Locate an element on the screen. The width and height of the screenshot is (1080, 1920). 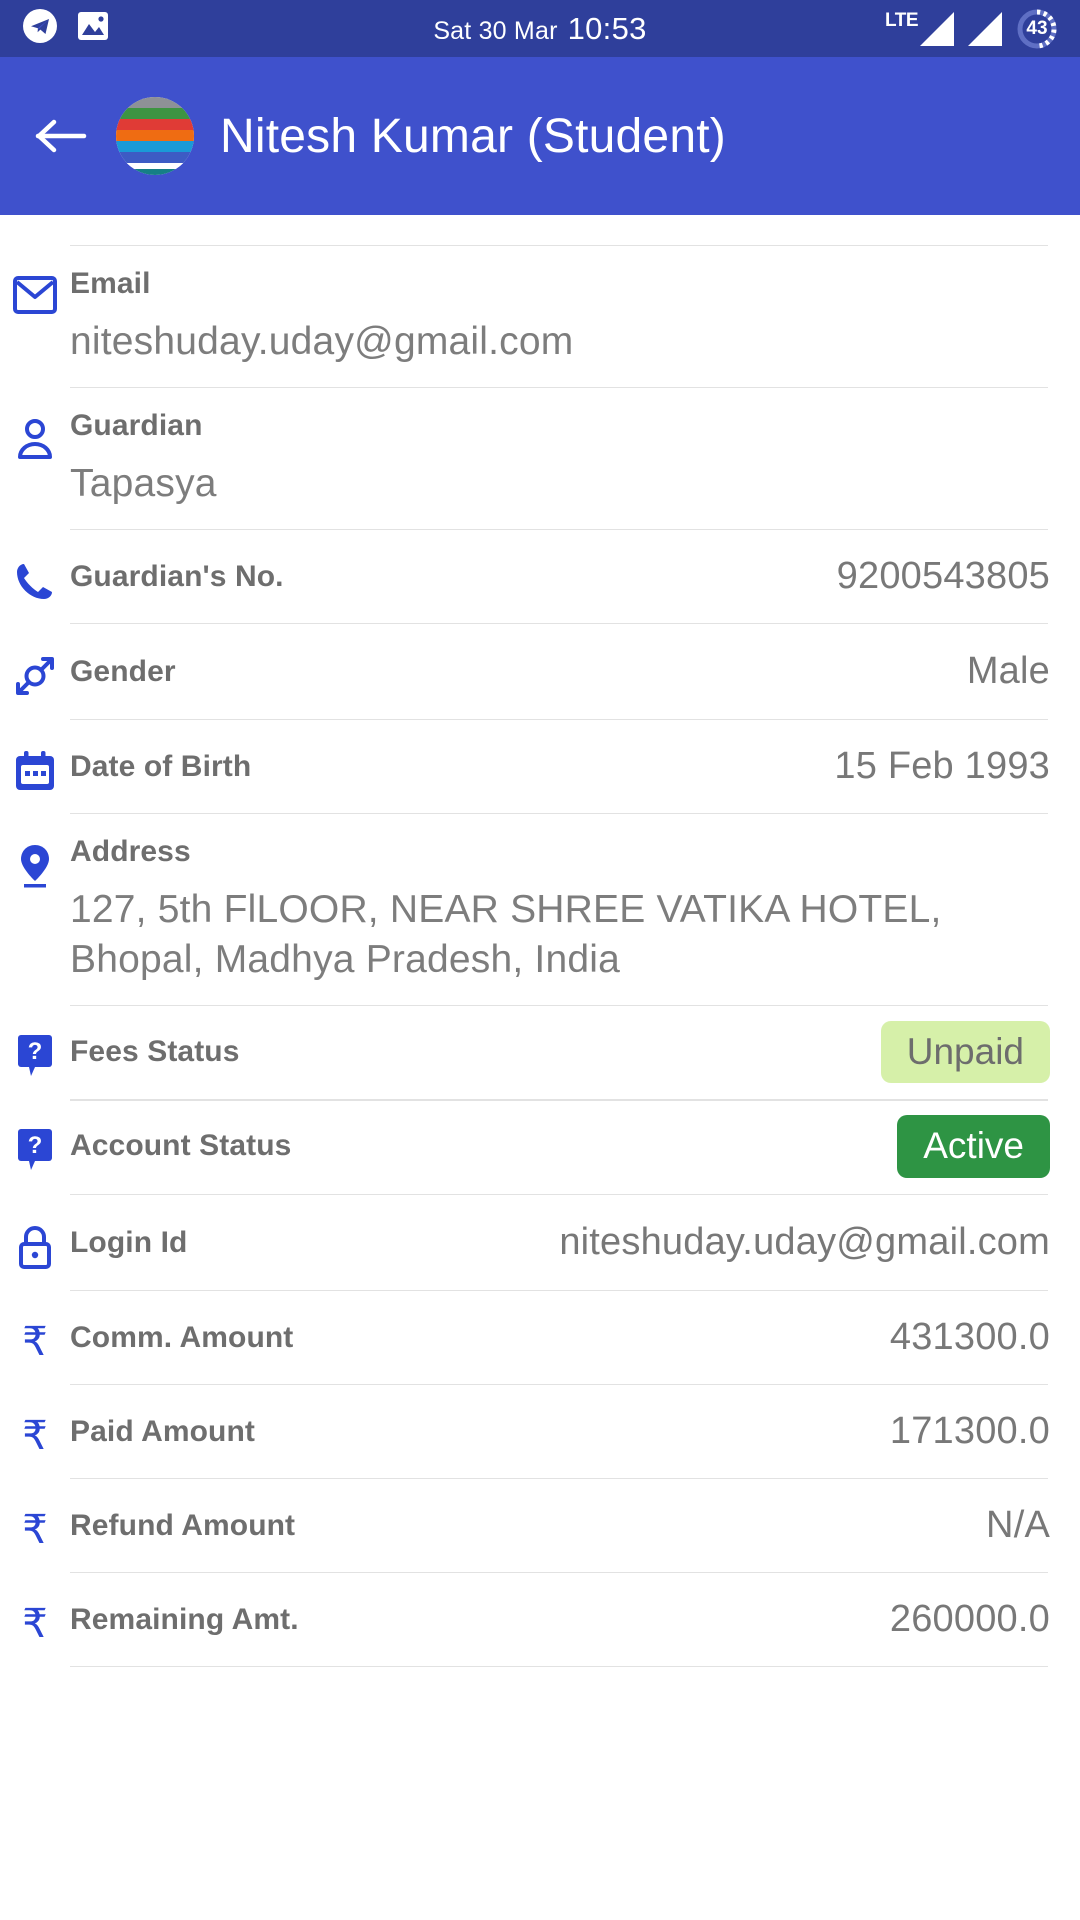
person-icon is located at coordinates (35, 435).